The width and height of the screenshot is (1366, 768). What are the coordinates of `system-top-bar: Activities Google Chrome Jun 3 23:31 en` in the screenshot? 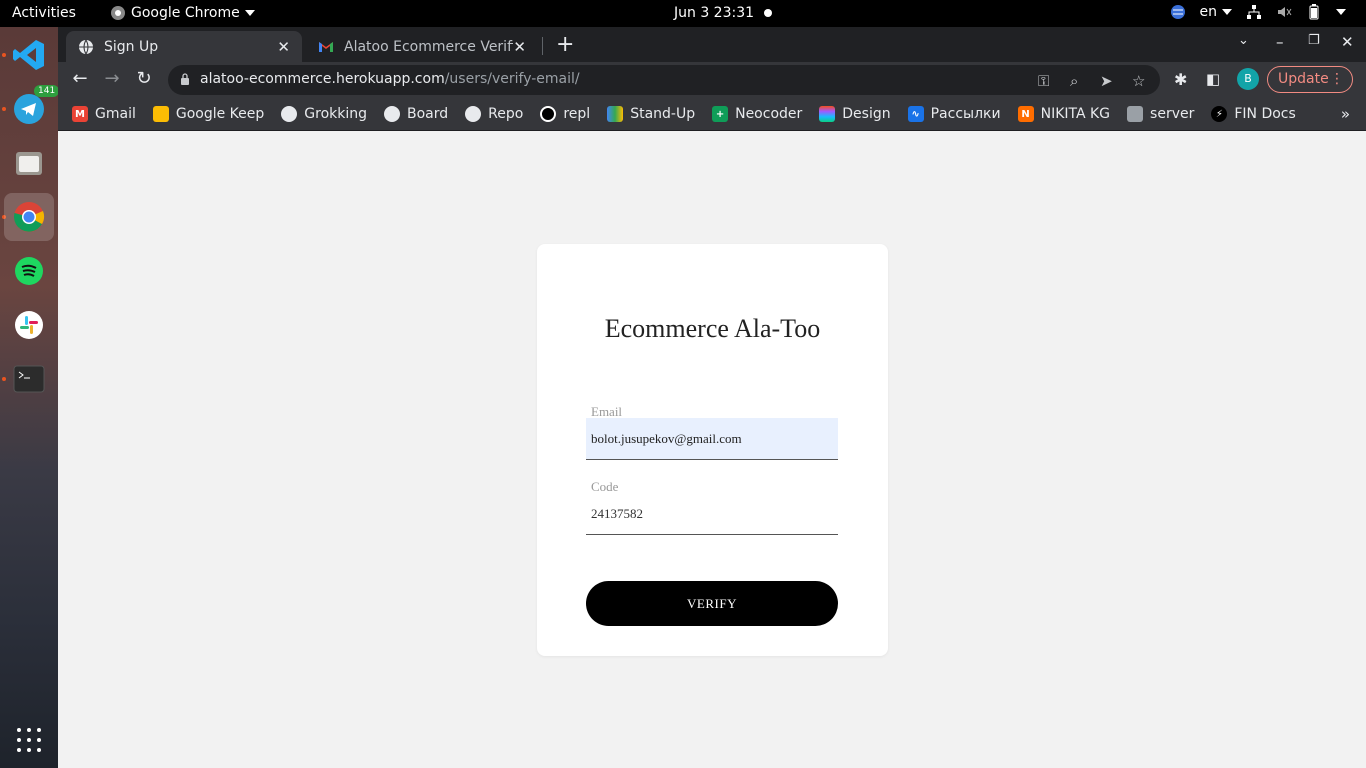 It's located at (683, 13).